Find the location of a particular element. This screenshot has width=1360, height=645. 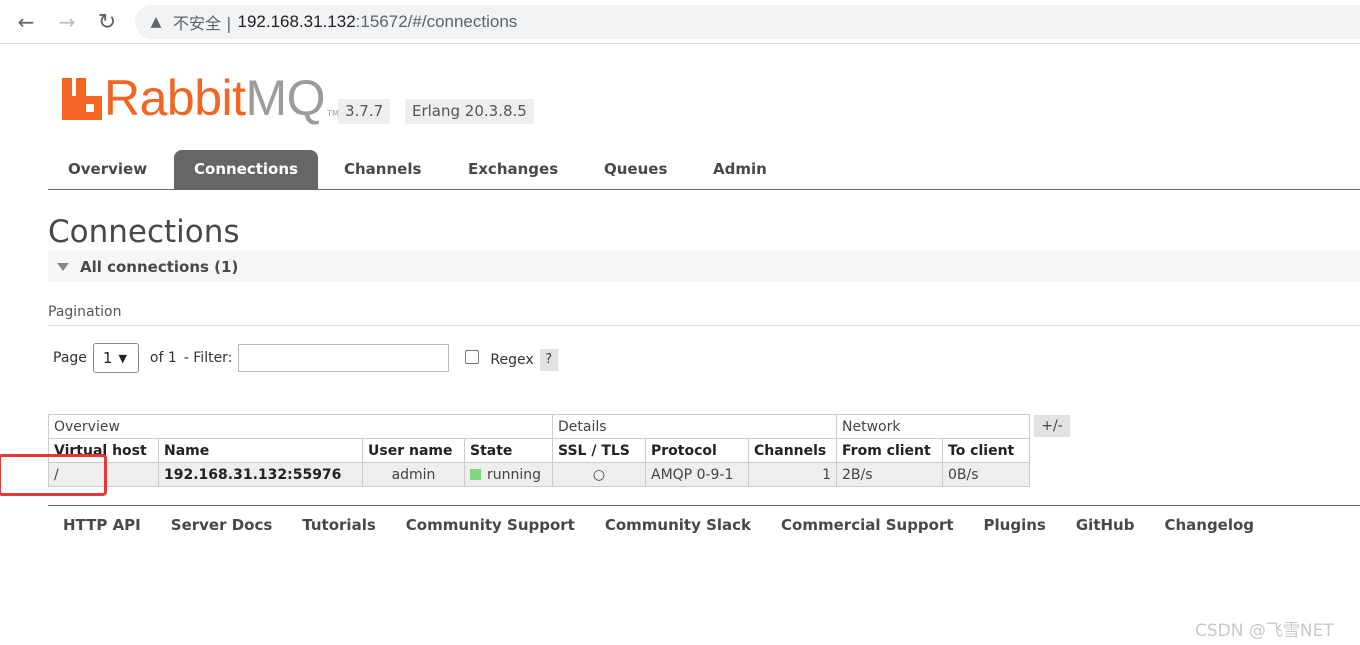

footer-link-community-slack: Community Slack is located at coordinates (678, 525).